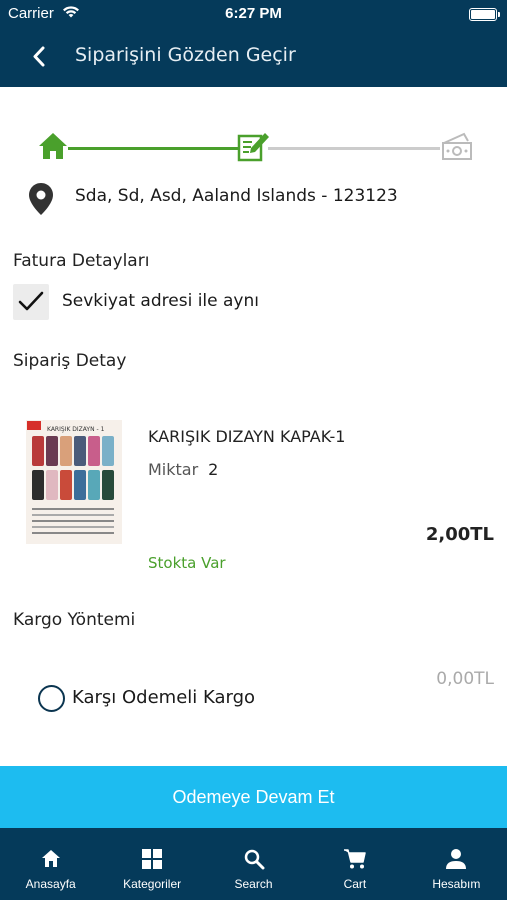  I want to click on stock-status: Stokta Var, so click(187, 563).